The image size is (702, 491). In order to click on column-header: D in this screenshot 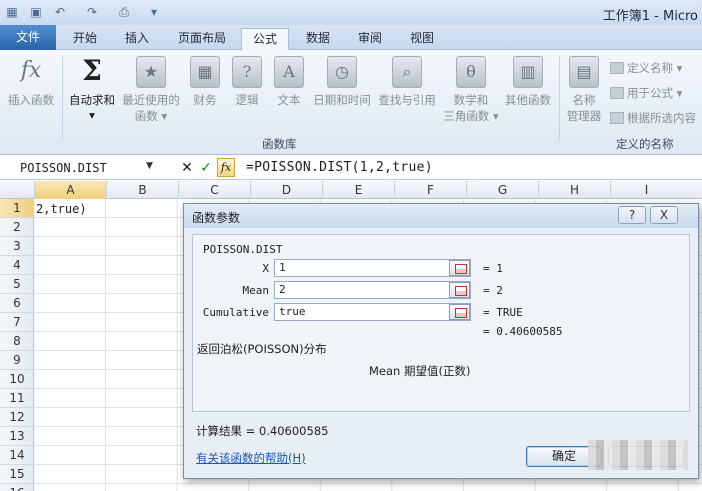, I will do `click(286, 190)`.